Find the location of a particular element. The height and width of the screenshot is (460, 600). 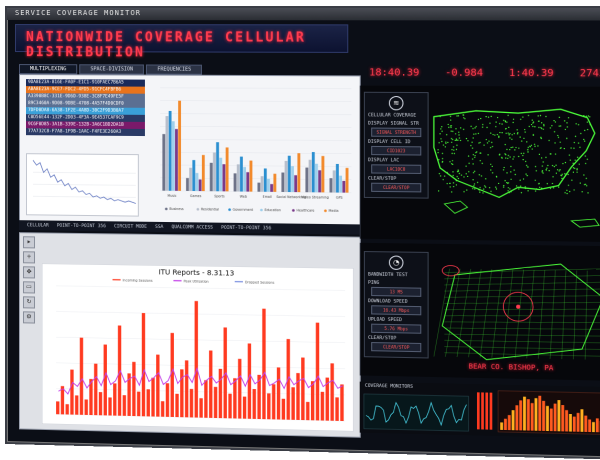

mini-line-chart is located at coordinates (82, 184).